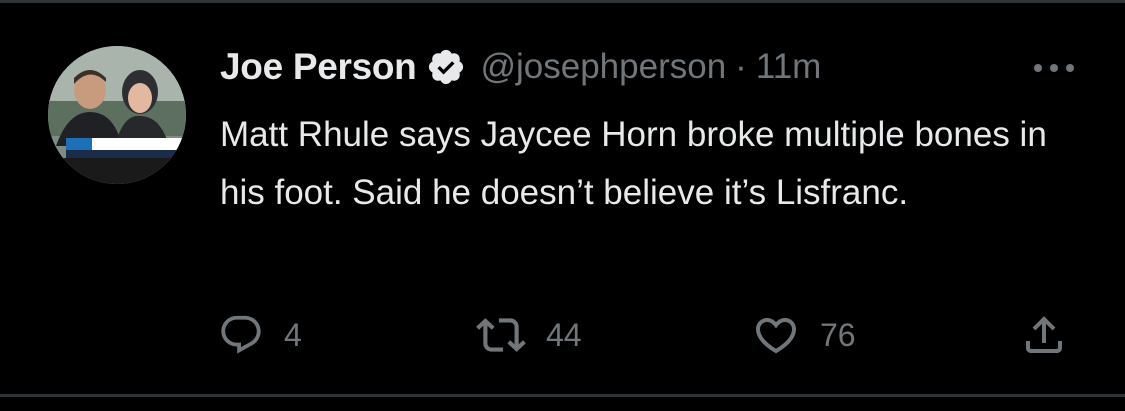 The height and width of the screenshot is (411, 1125). Describe the element at coordinates (241, 334) in the screenshot. I see `reply-icon` at that location.